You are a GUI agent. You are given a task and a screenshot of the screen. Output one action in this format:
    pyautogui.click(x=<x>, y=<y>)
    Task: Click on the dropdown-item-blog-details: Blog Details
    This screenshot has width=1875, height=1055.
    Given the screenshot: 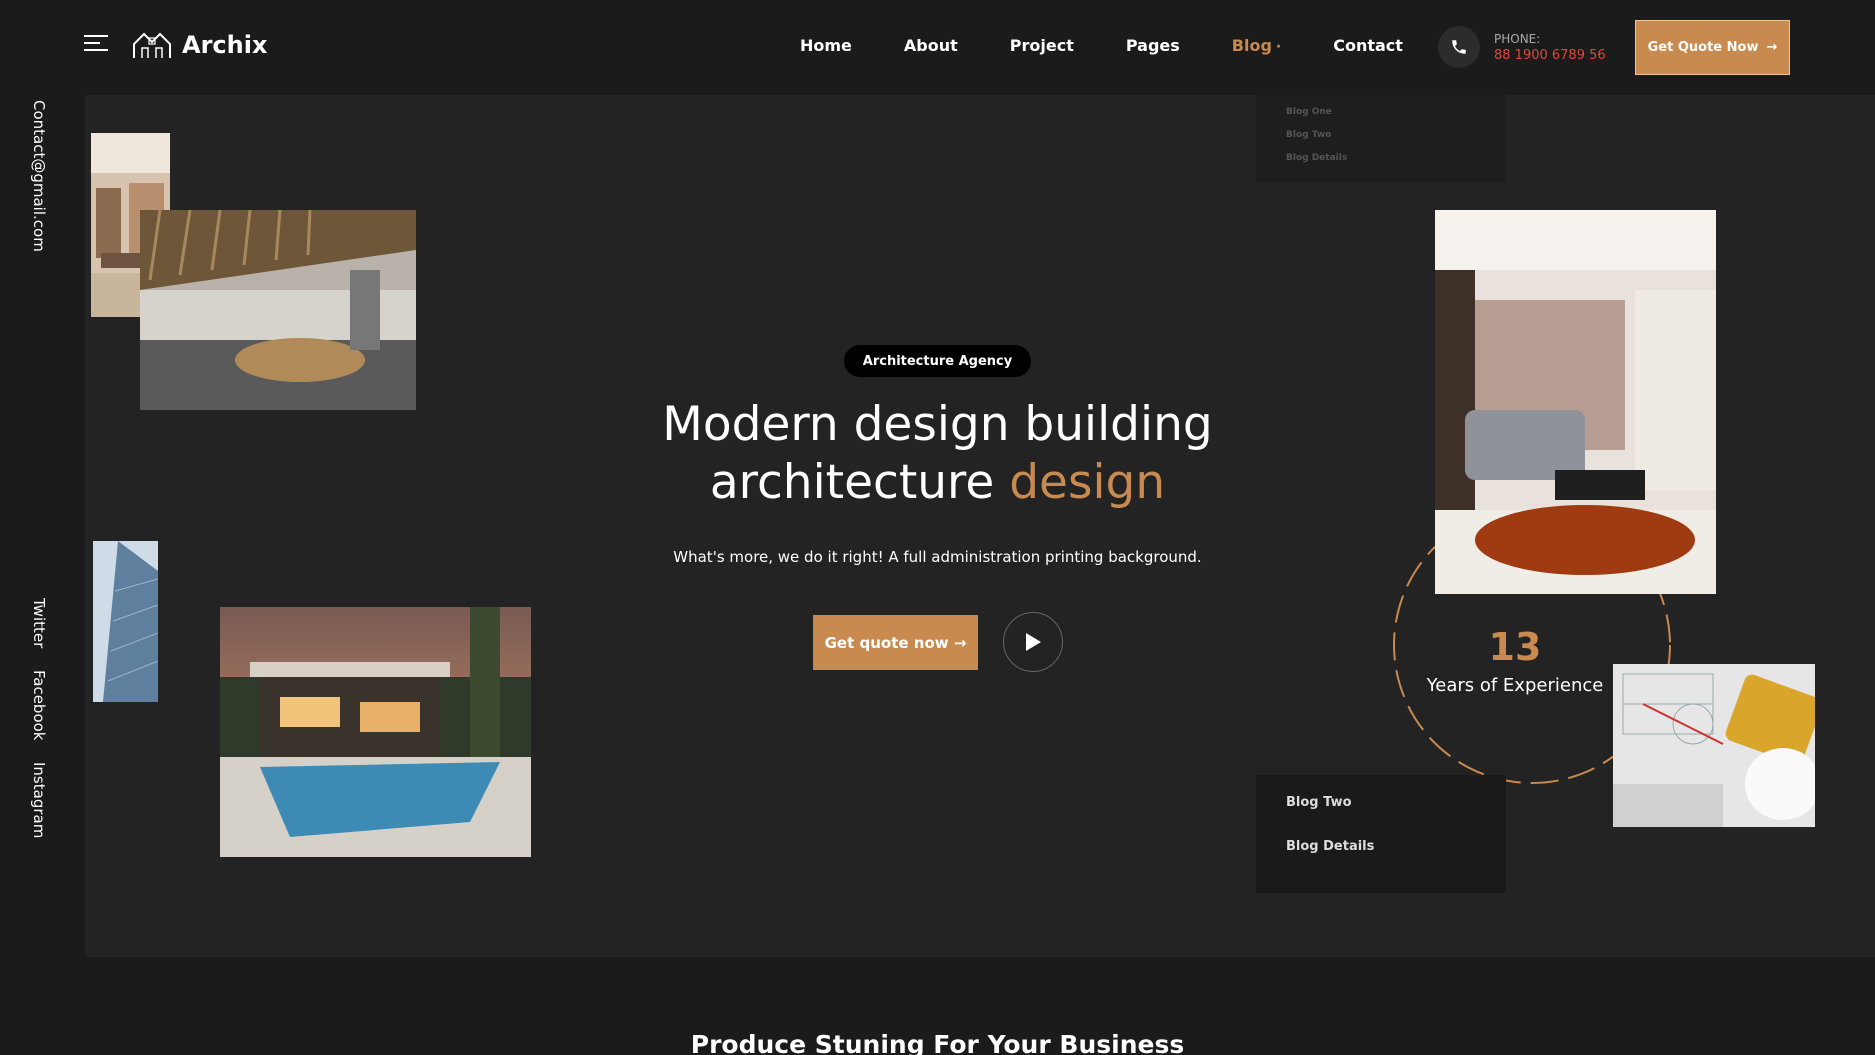 What is the action you would take?
    pyautogui.click(x=1396, y=158)
    